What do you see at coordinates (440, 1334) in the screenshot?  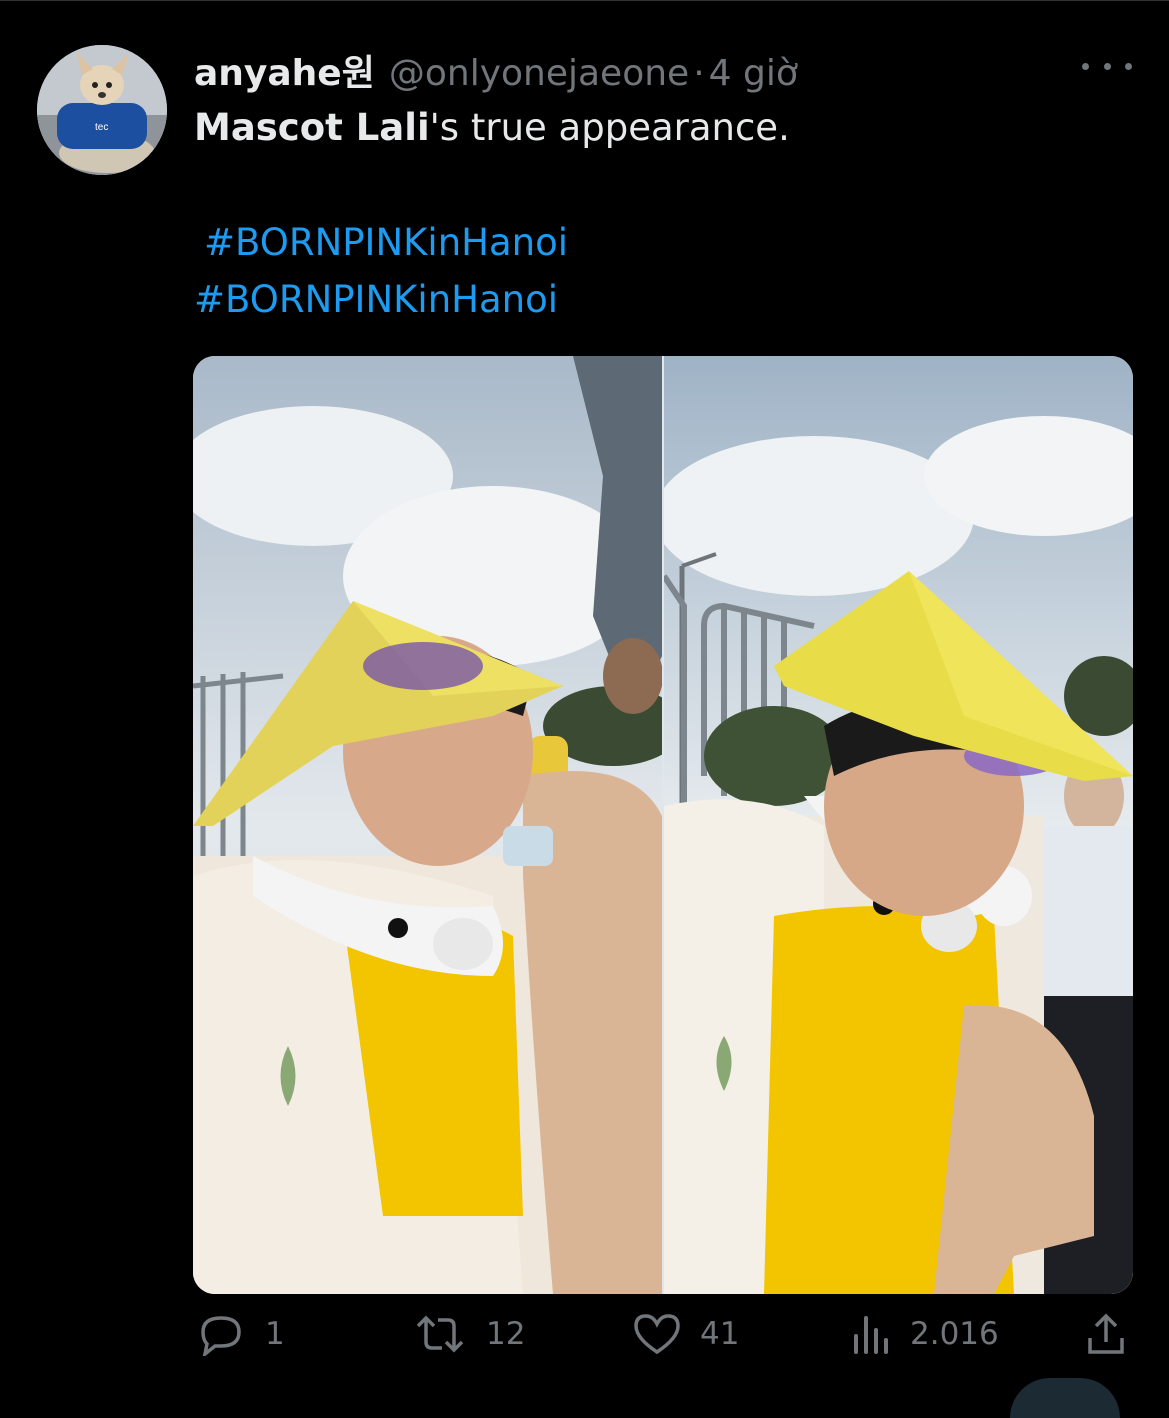 I see `retweet-icon` at bounding box center [440, 1334].